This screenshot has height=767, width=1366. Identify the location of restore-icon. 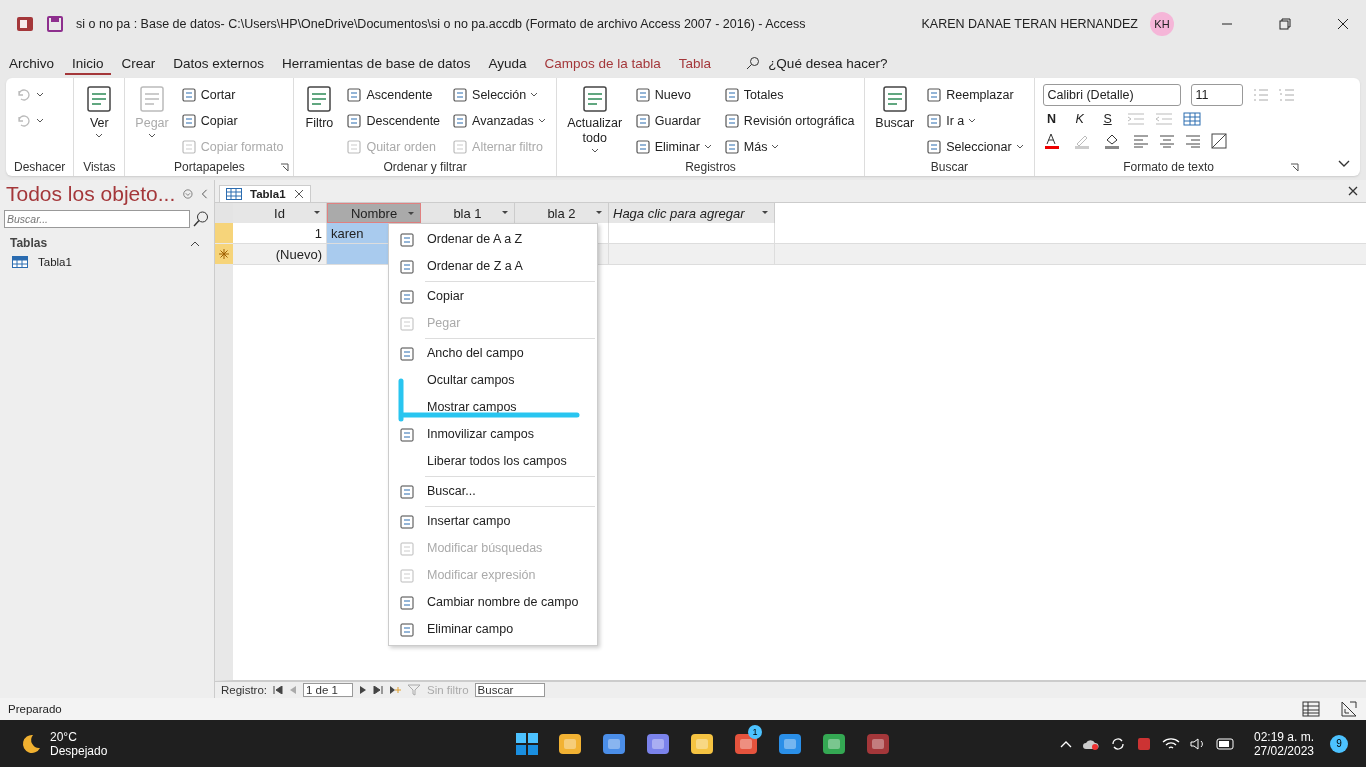
(1285, 24).